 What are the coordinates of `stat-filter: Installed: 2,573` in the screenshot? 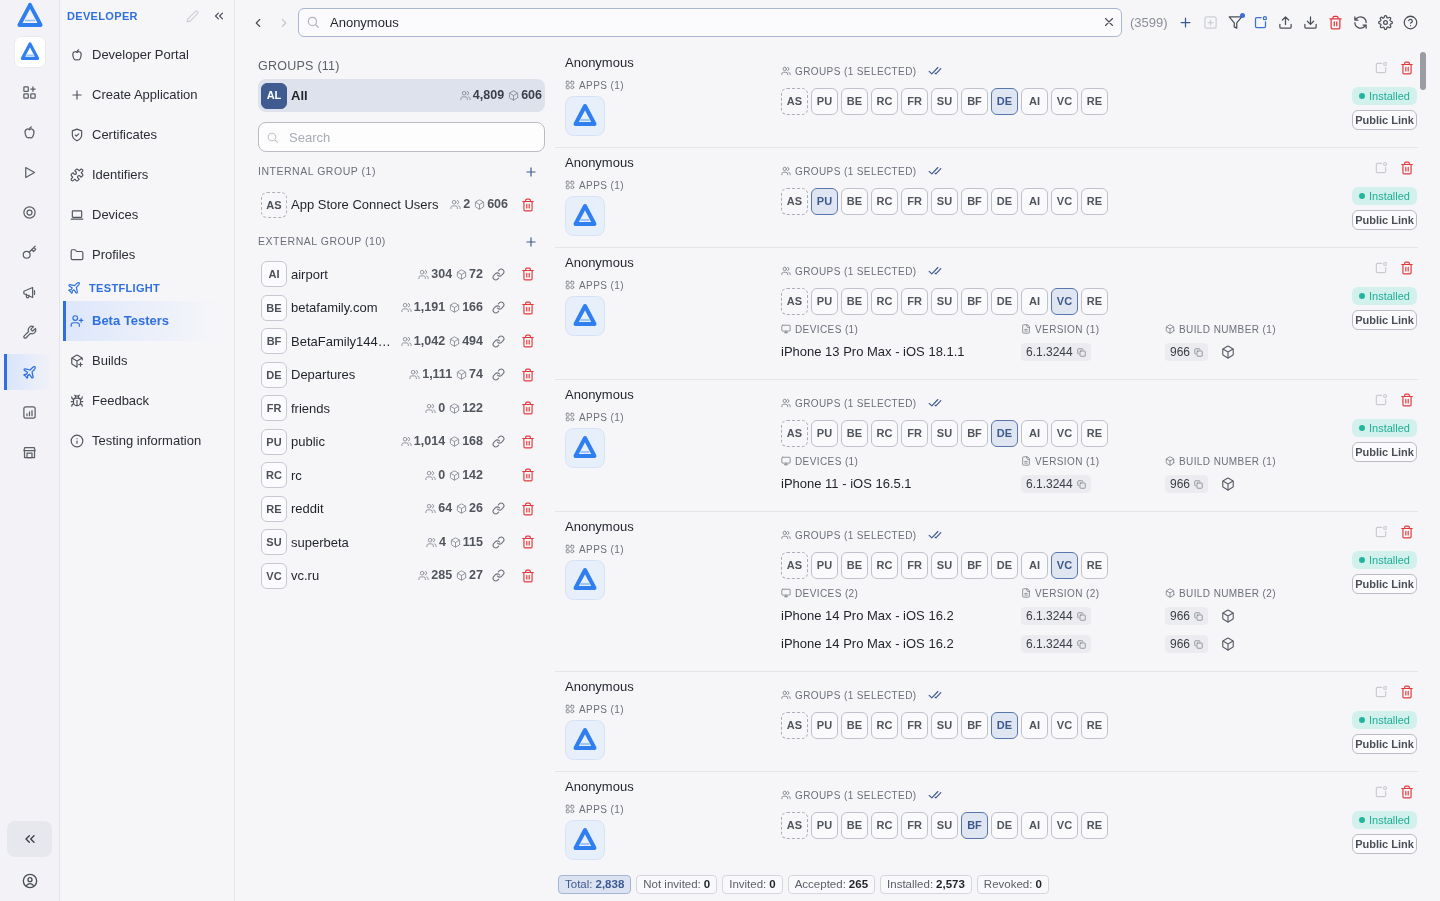 It's located at (926, 884).